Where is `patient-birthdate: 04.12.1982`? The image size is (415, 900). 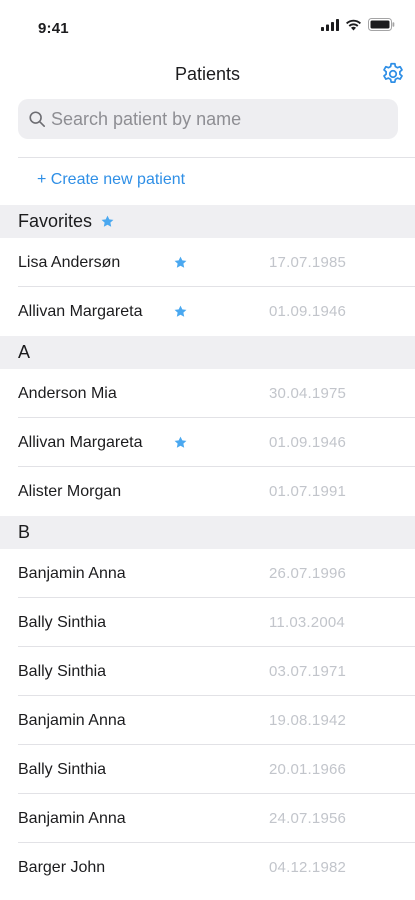
patient-birthdate: 04.12.1982 is located at coordinates (308, 867).